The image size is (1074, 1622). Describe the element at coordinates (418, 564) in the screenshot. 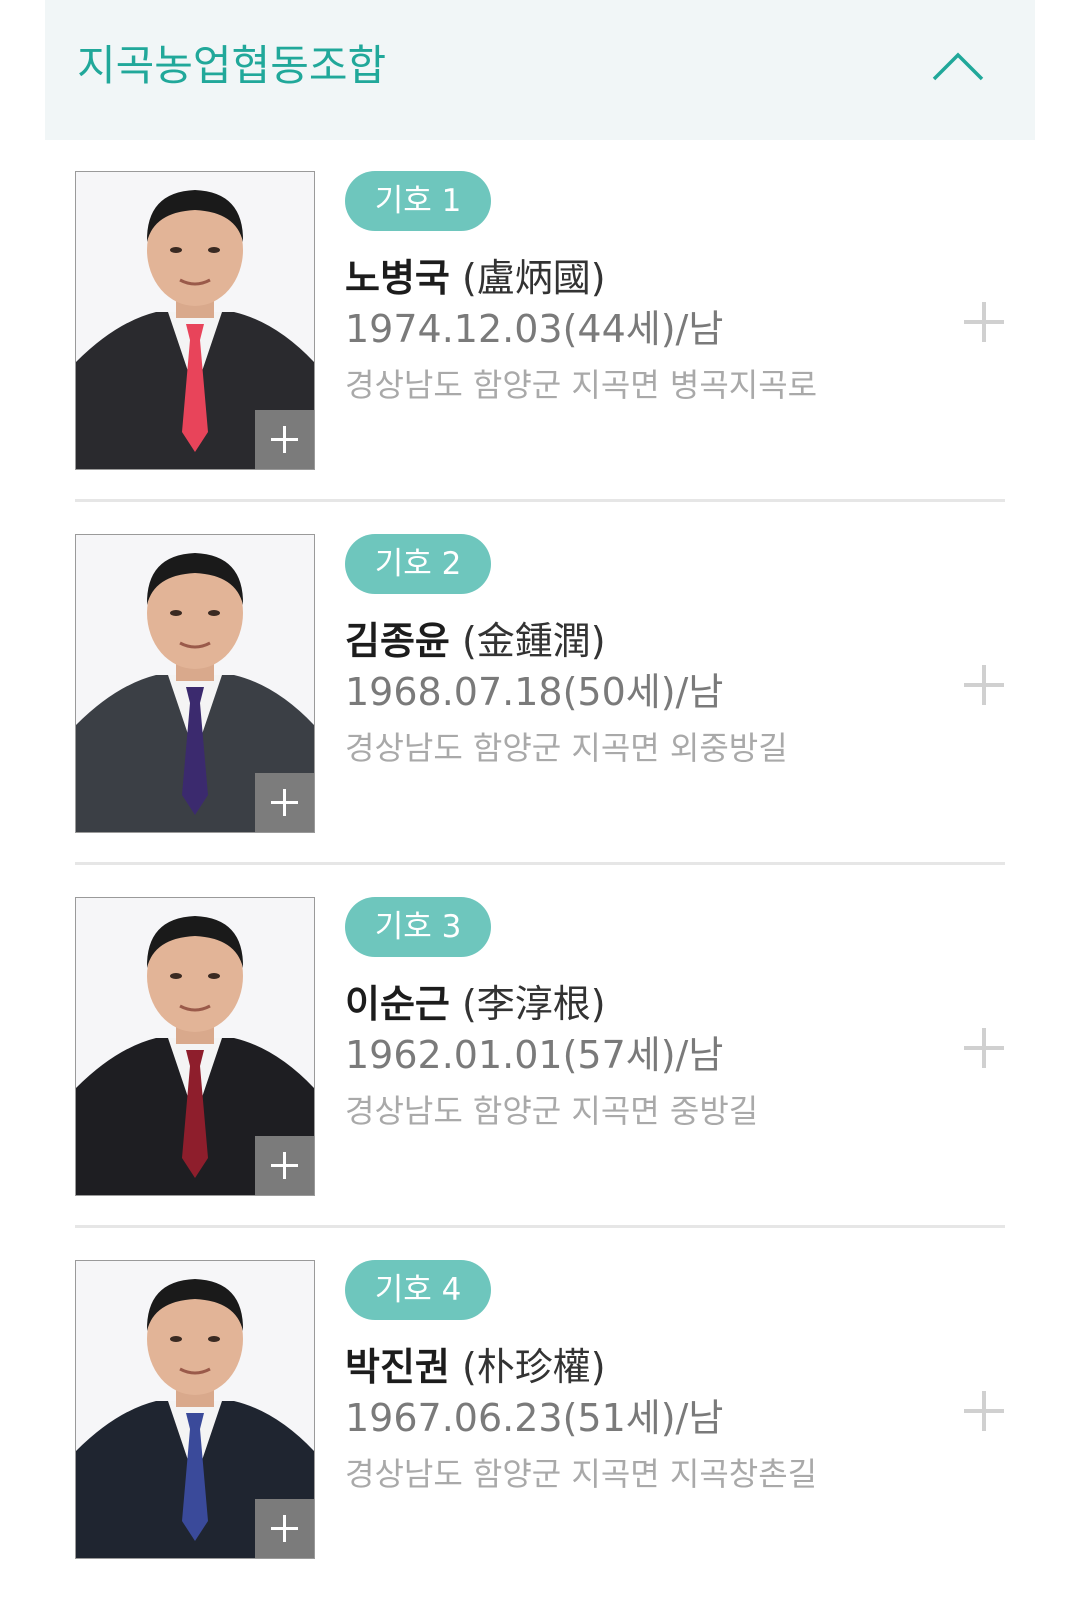

I see `candidate-number-badge: 기호 2` at that location.